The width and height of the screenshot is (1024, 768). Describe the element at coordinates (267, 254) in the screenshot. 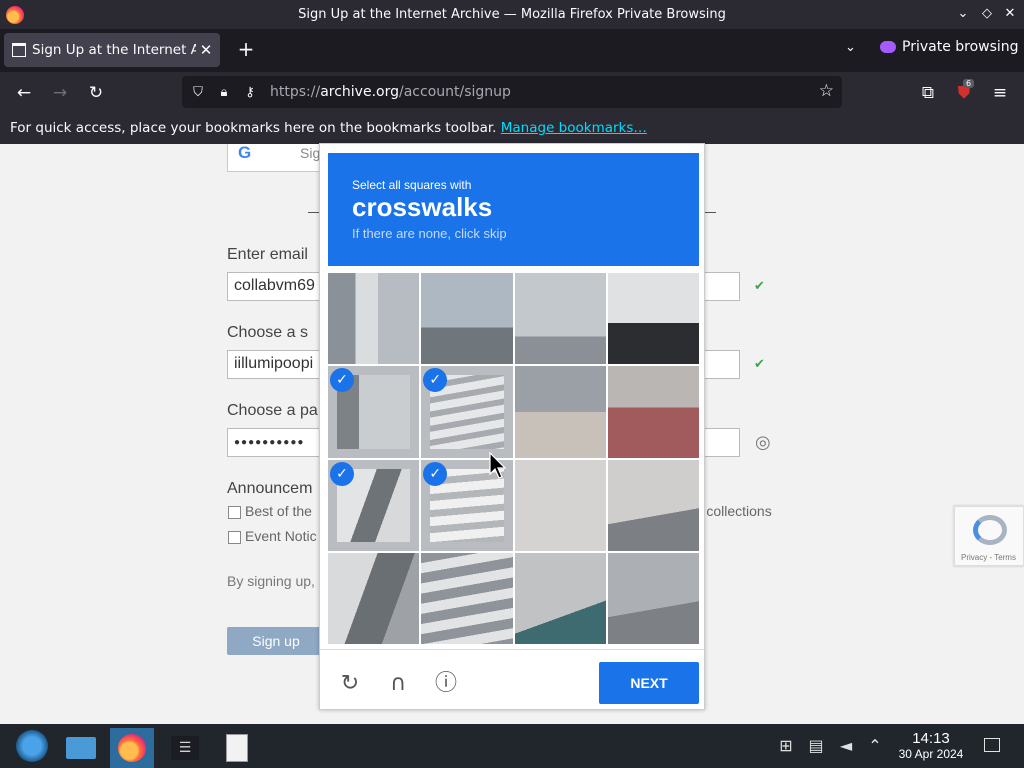

I see `email-label: Enter email` at that location.